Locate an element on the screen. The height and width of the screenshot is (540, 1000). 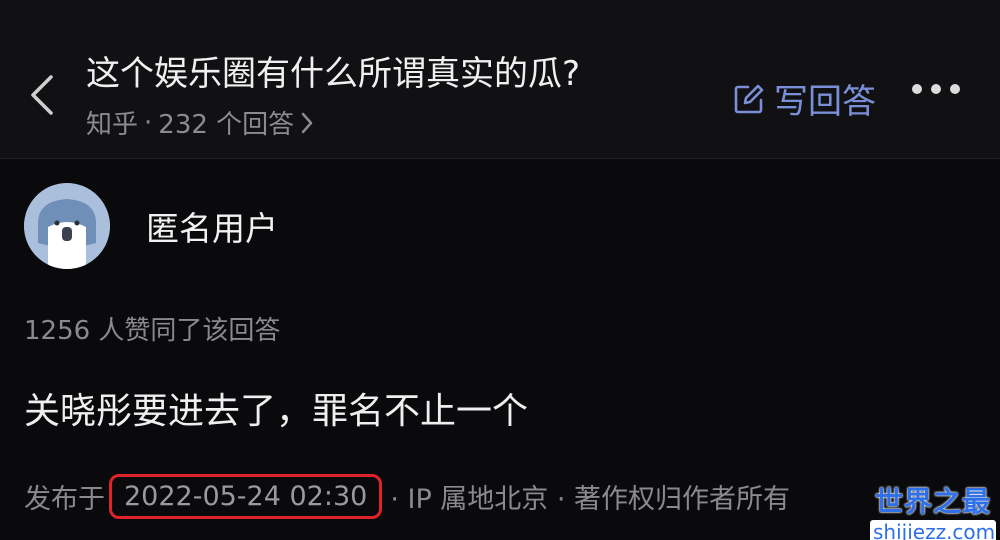
back-chevron-icon is located at coordinates (42, 95).